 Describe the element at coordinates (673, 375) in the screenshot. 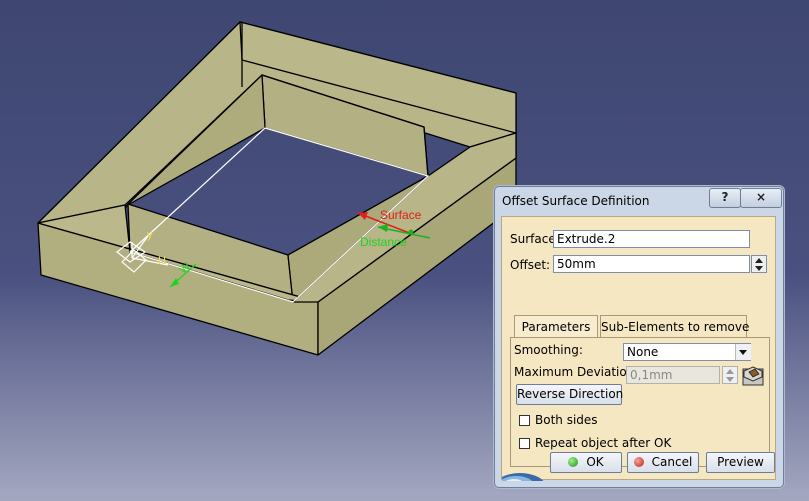

I see `max-deviation-input: 0,1mm` at that location.